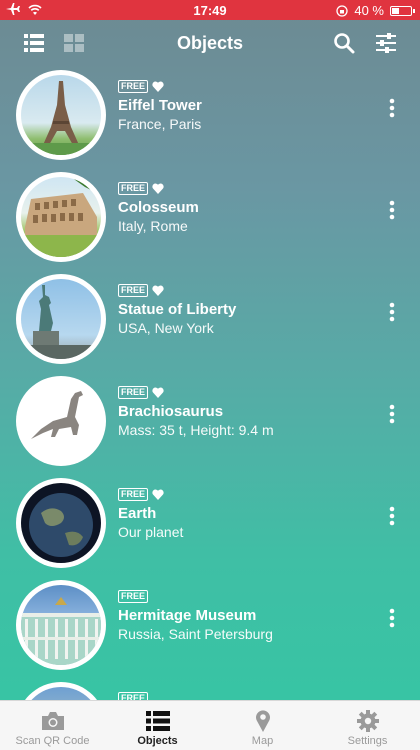 The width and height of the screenshot is (420, 750). Describe the element at coordinates (367, 741) in the screenshot. I see `tab-label: Settings` at that location.